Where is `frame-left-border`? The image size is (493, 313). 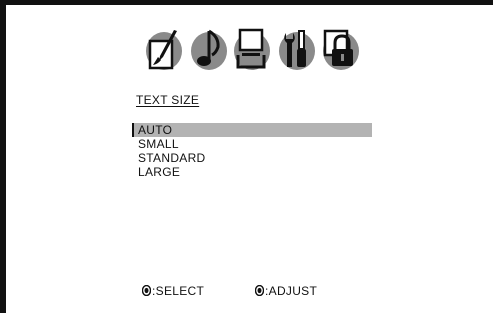
frame-left-border is located at coordinates (3, 156).